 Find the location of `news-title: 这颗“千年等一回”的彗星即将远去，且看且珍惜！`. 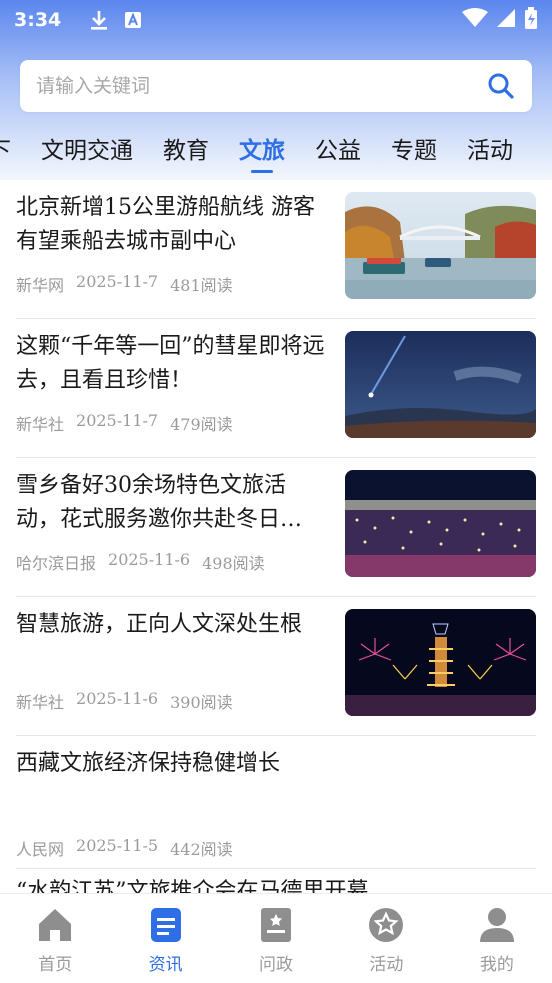

news-title: 这颗“千年等一回”的彗星即将远去，且看且珍惜！ is located at coordinates (170, 363).